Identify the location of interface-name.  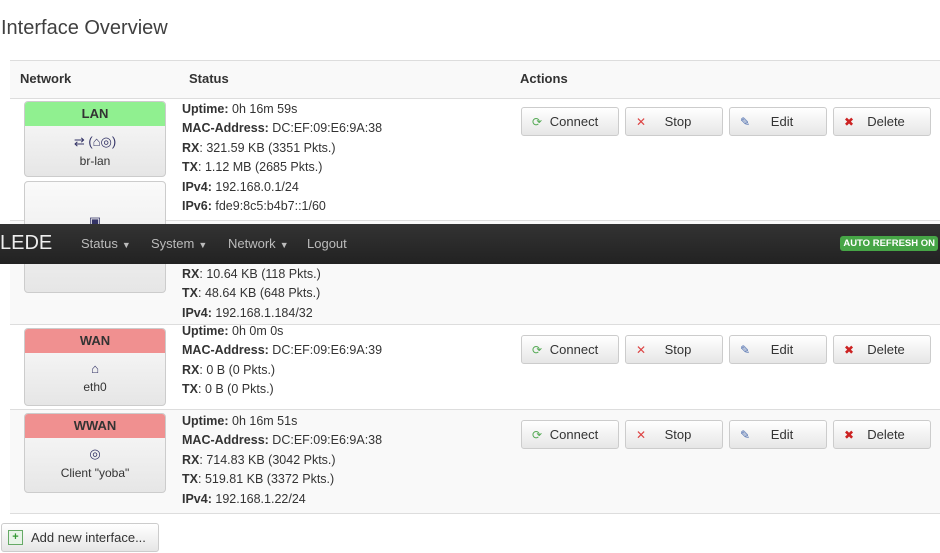
(95, 194).